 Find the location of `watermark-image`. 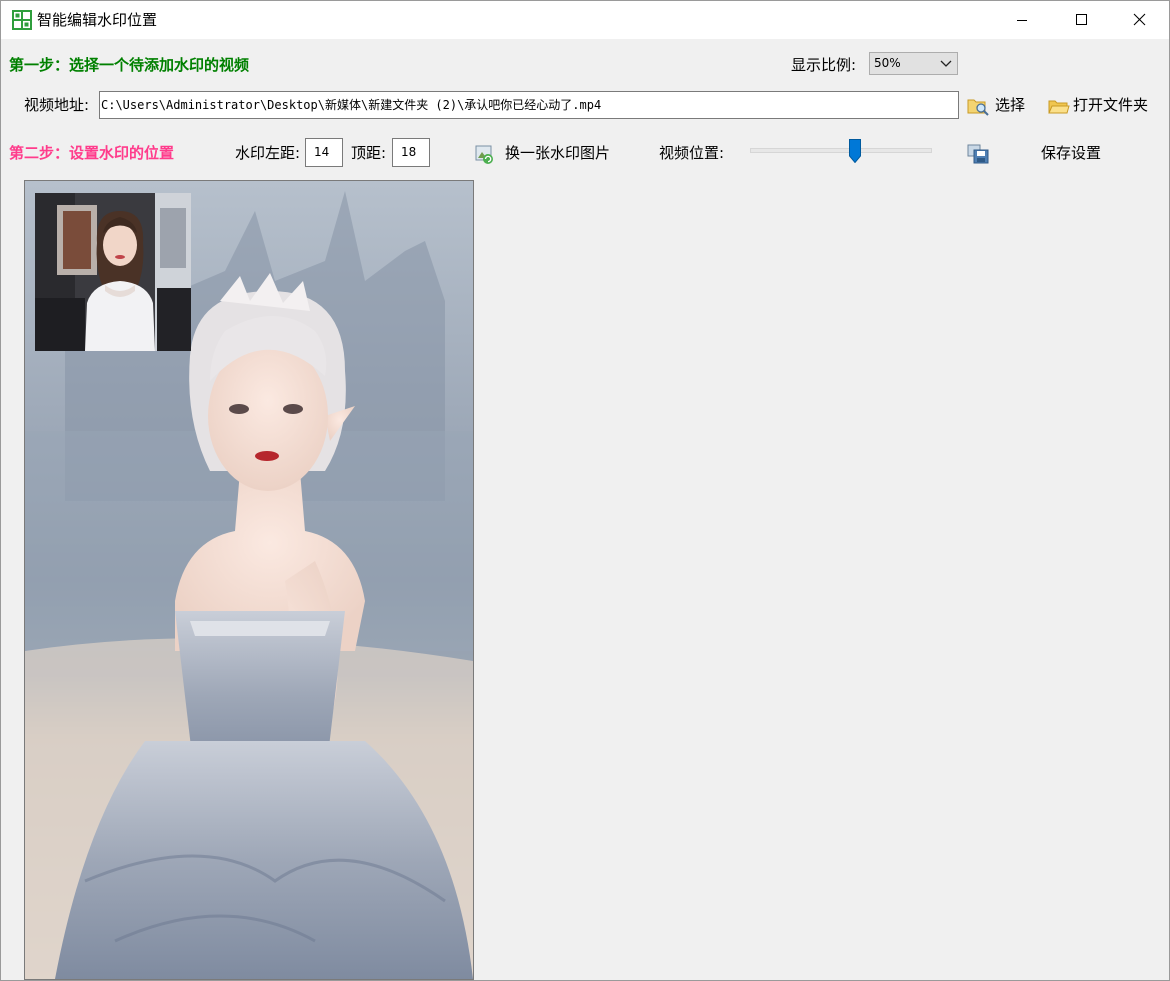

watermark-image is located at coordinates (113, 272).